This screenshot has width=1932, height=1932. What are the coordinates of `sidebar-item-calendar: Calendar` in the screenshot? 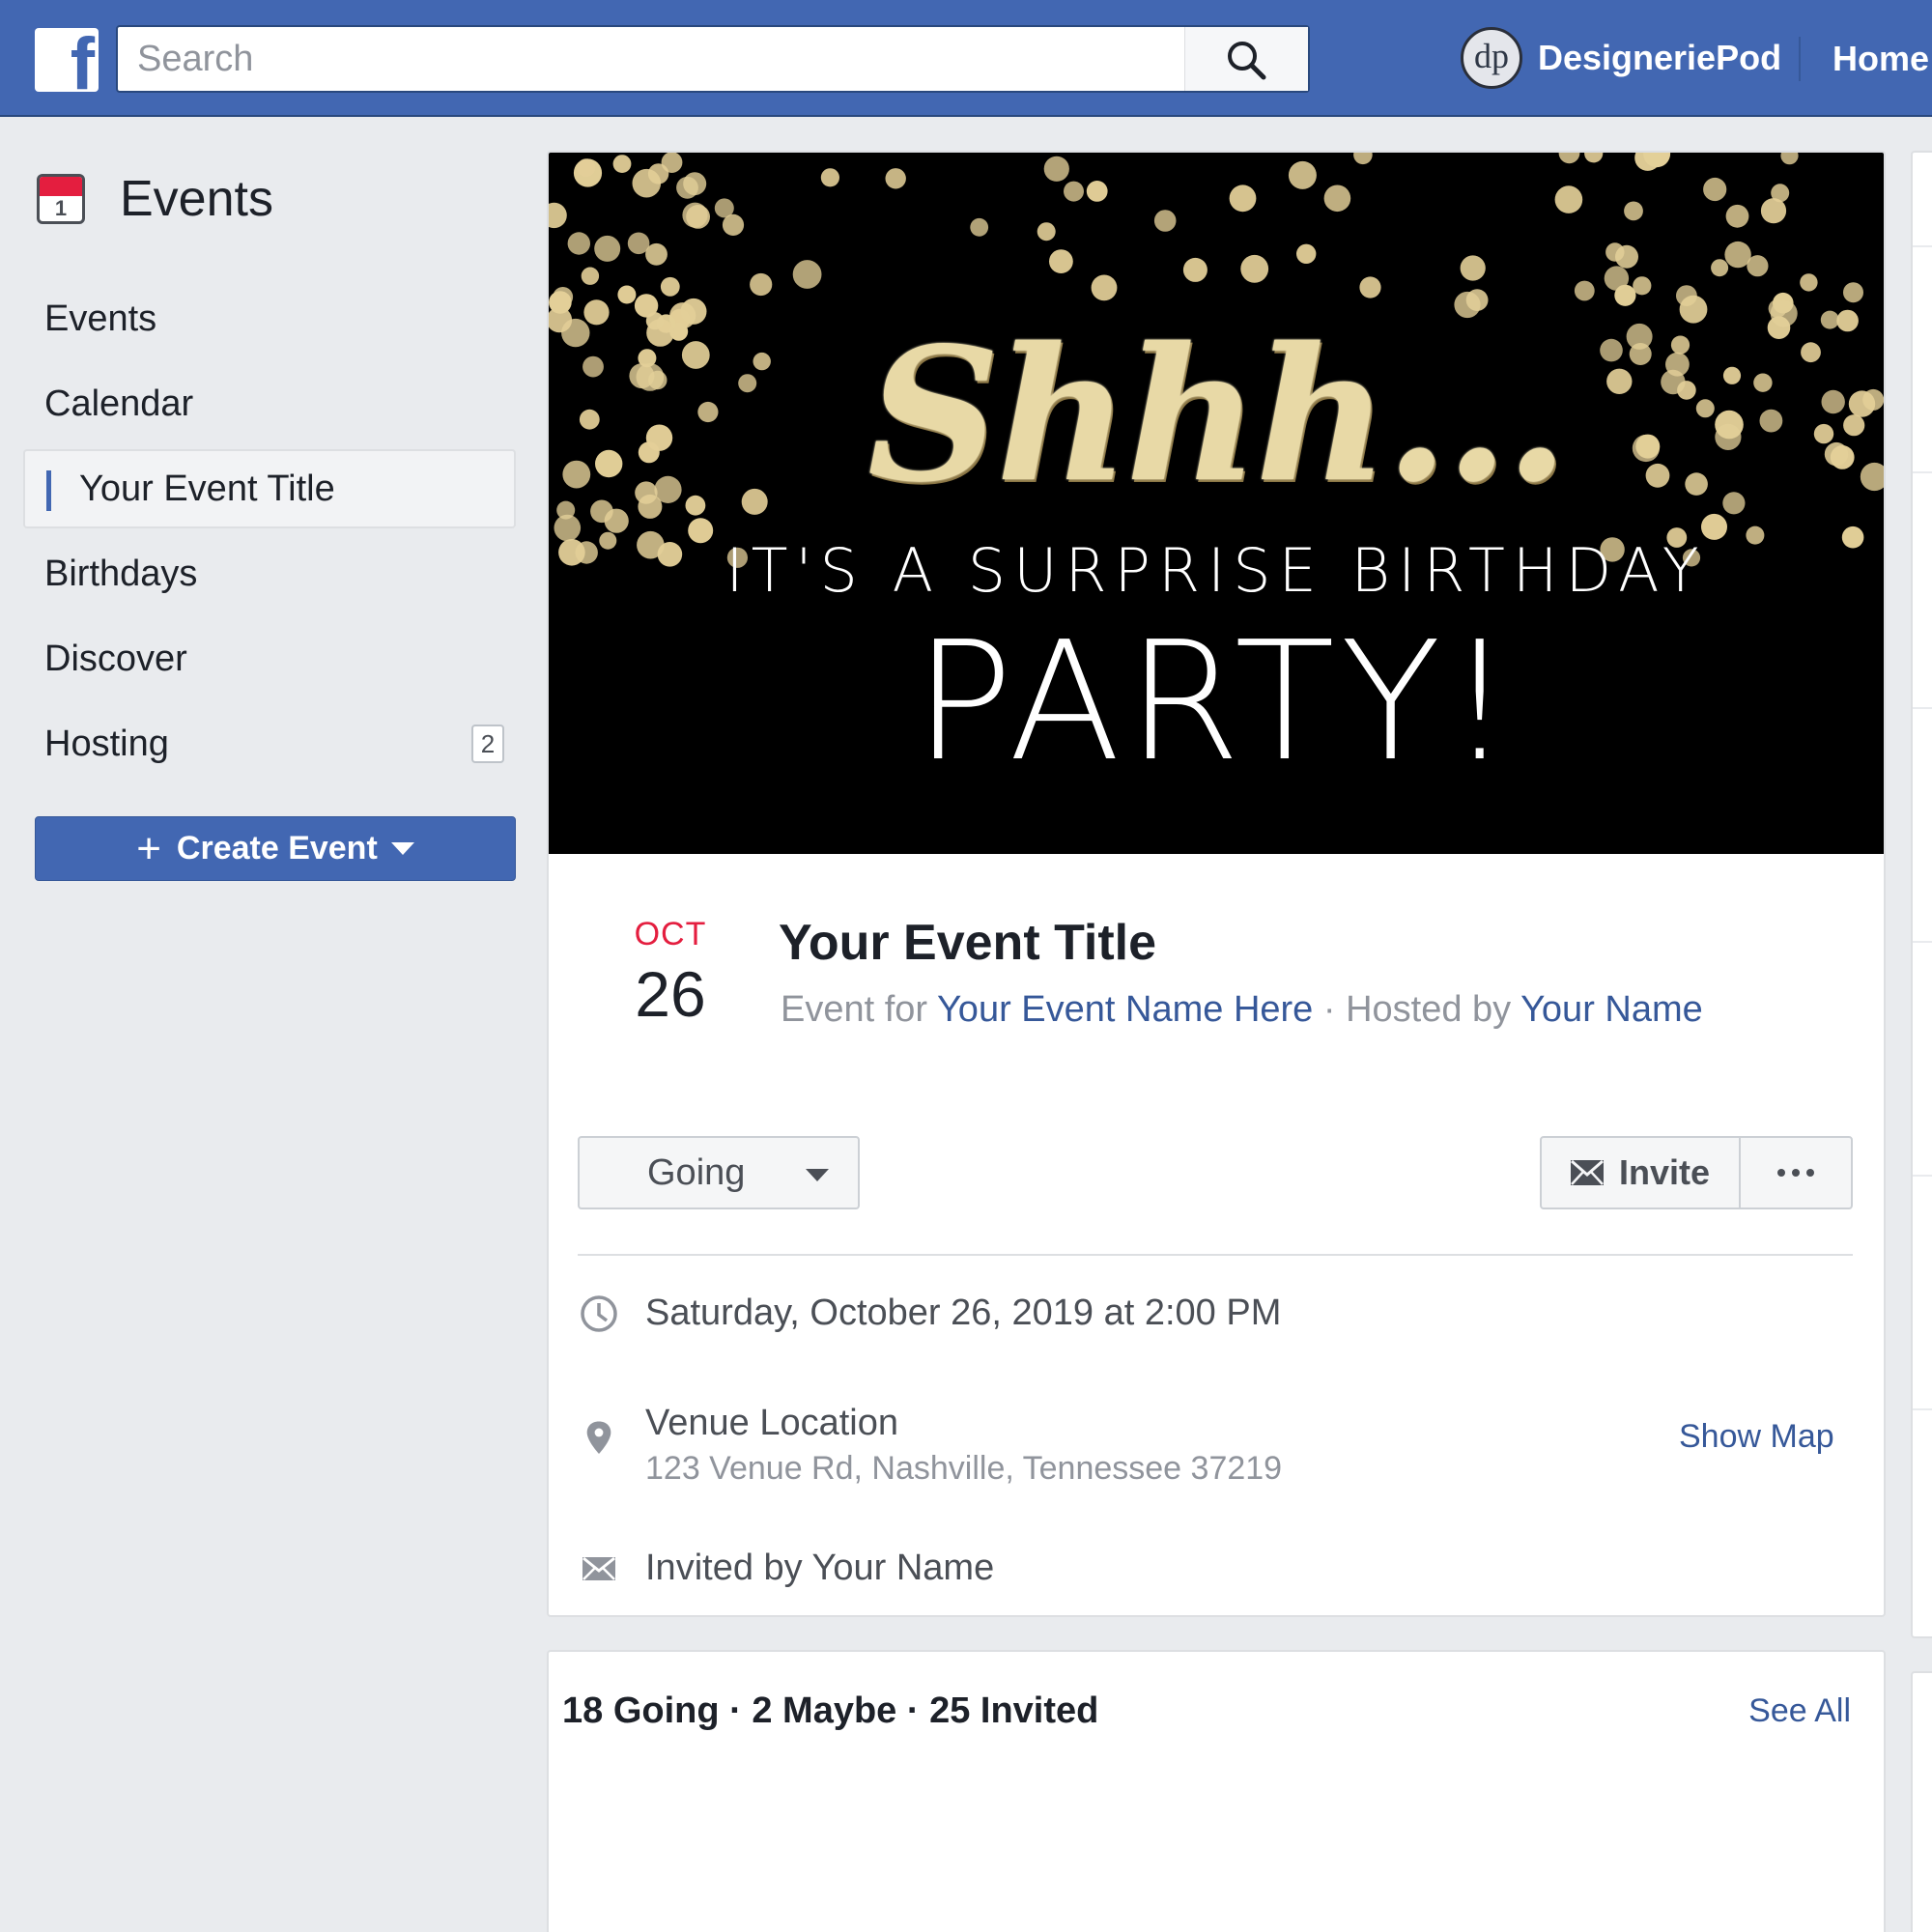 It's located at (269, 403).